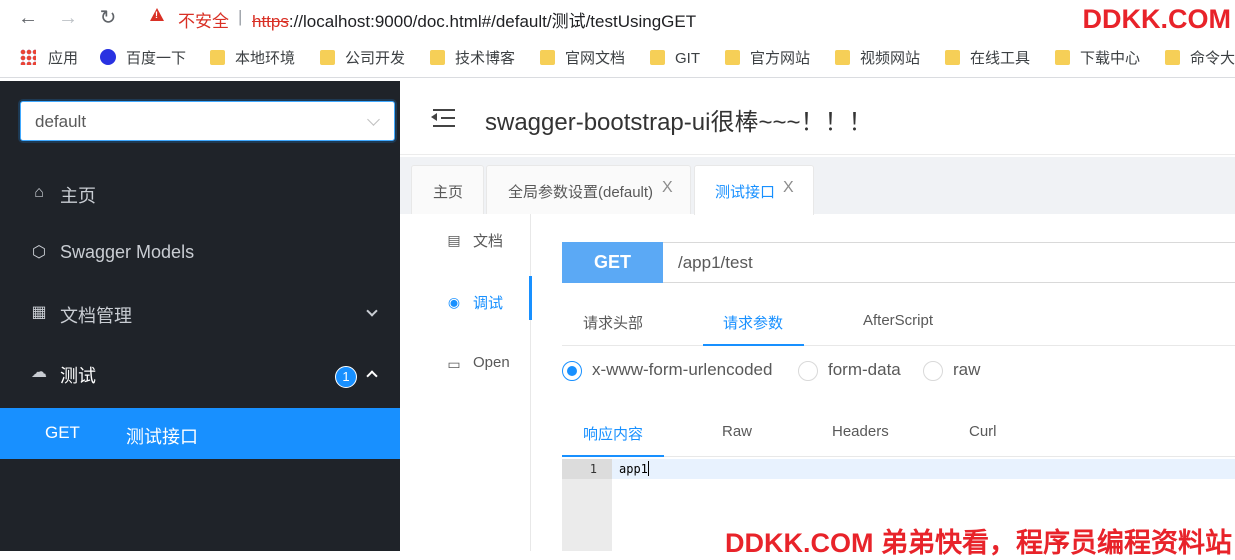 This screenshot has height=560, width=1235. What do you see at coordinates (68, 18) in the screenshot?
I see `forward-icon: →` at bounding box center [68, 18].